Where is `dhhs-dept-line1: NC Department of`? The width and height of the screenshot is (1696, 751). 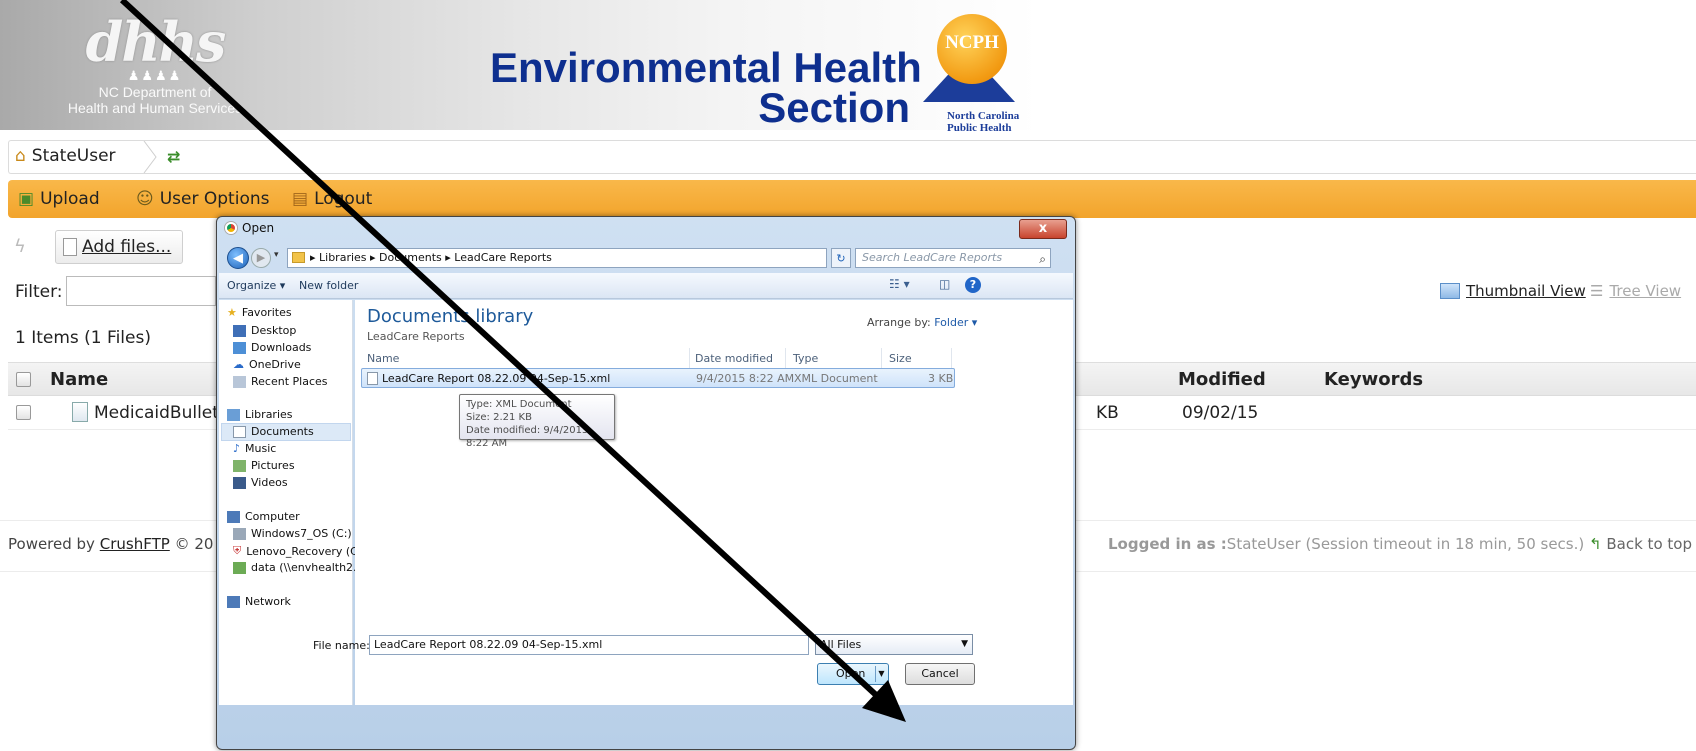 dhhs-dept-line1: NC Department of is located at coordinates (155, 92).